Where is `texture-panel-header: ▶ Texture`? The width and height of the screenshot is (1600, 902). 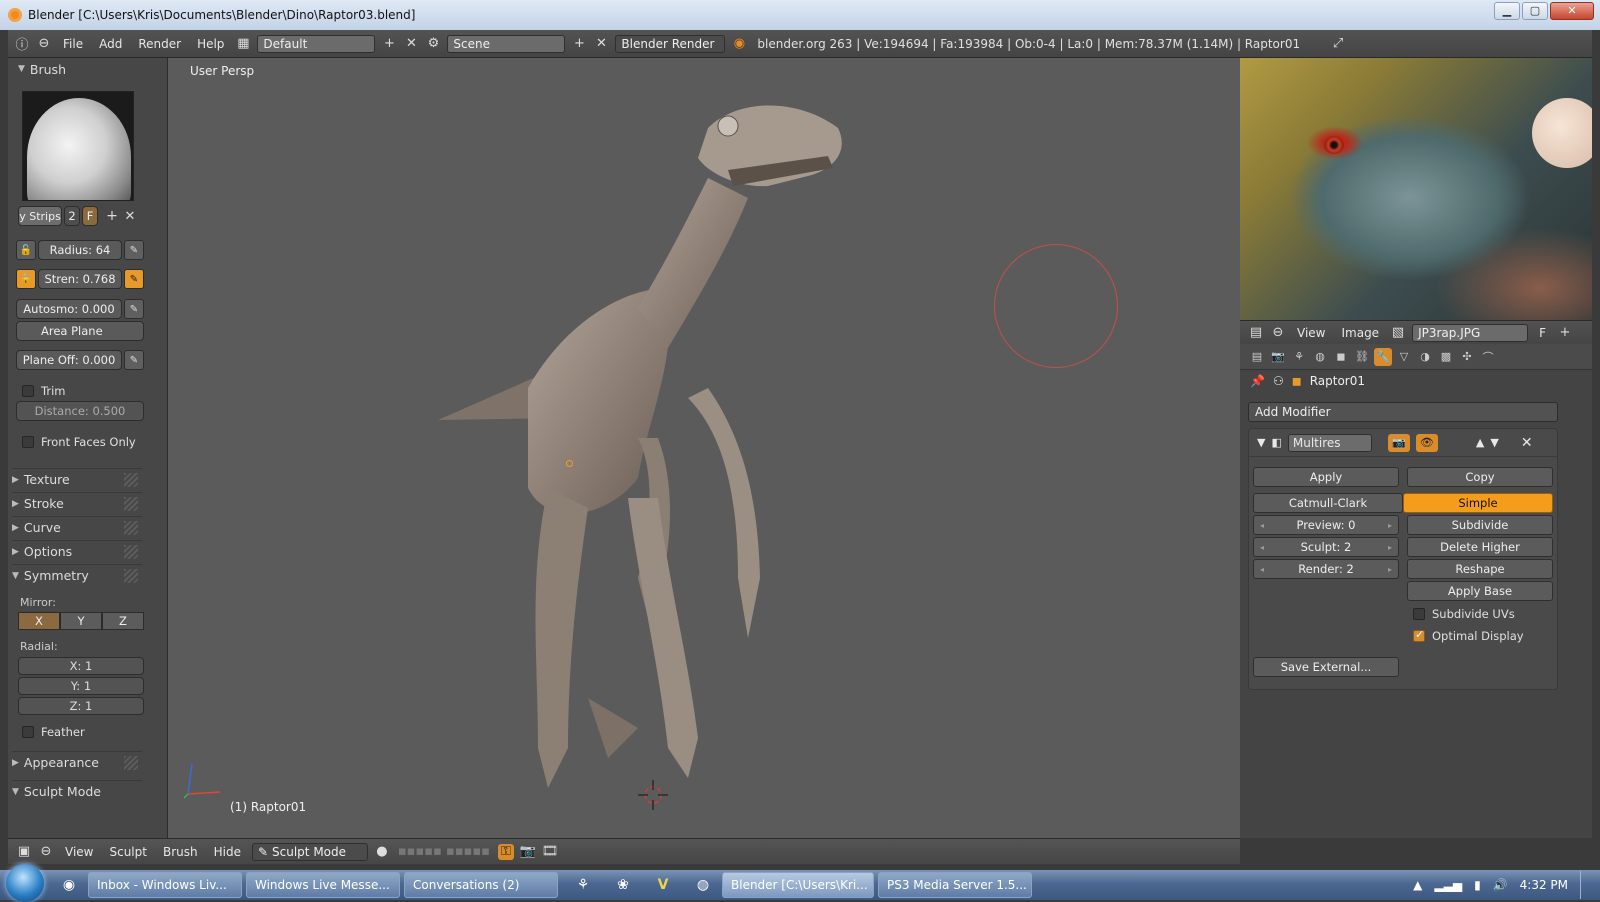
texture-panel-header: ▶ Texture is located at coordinates (77, 479).